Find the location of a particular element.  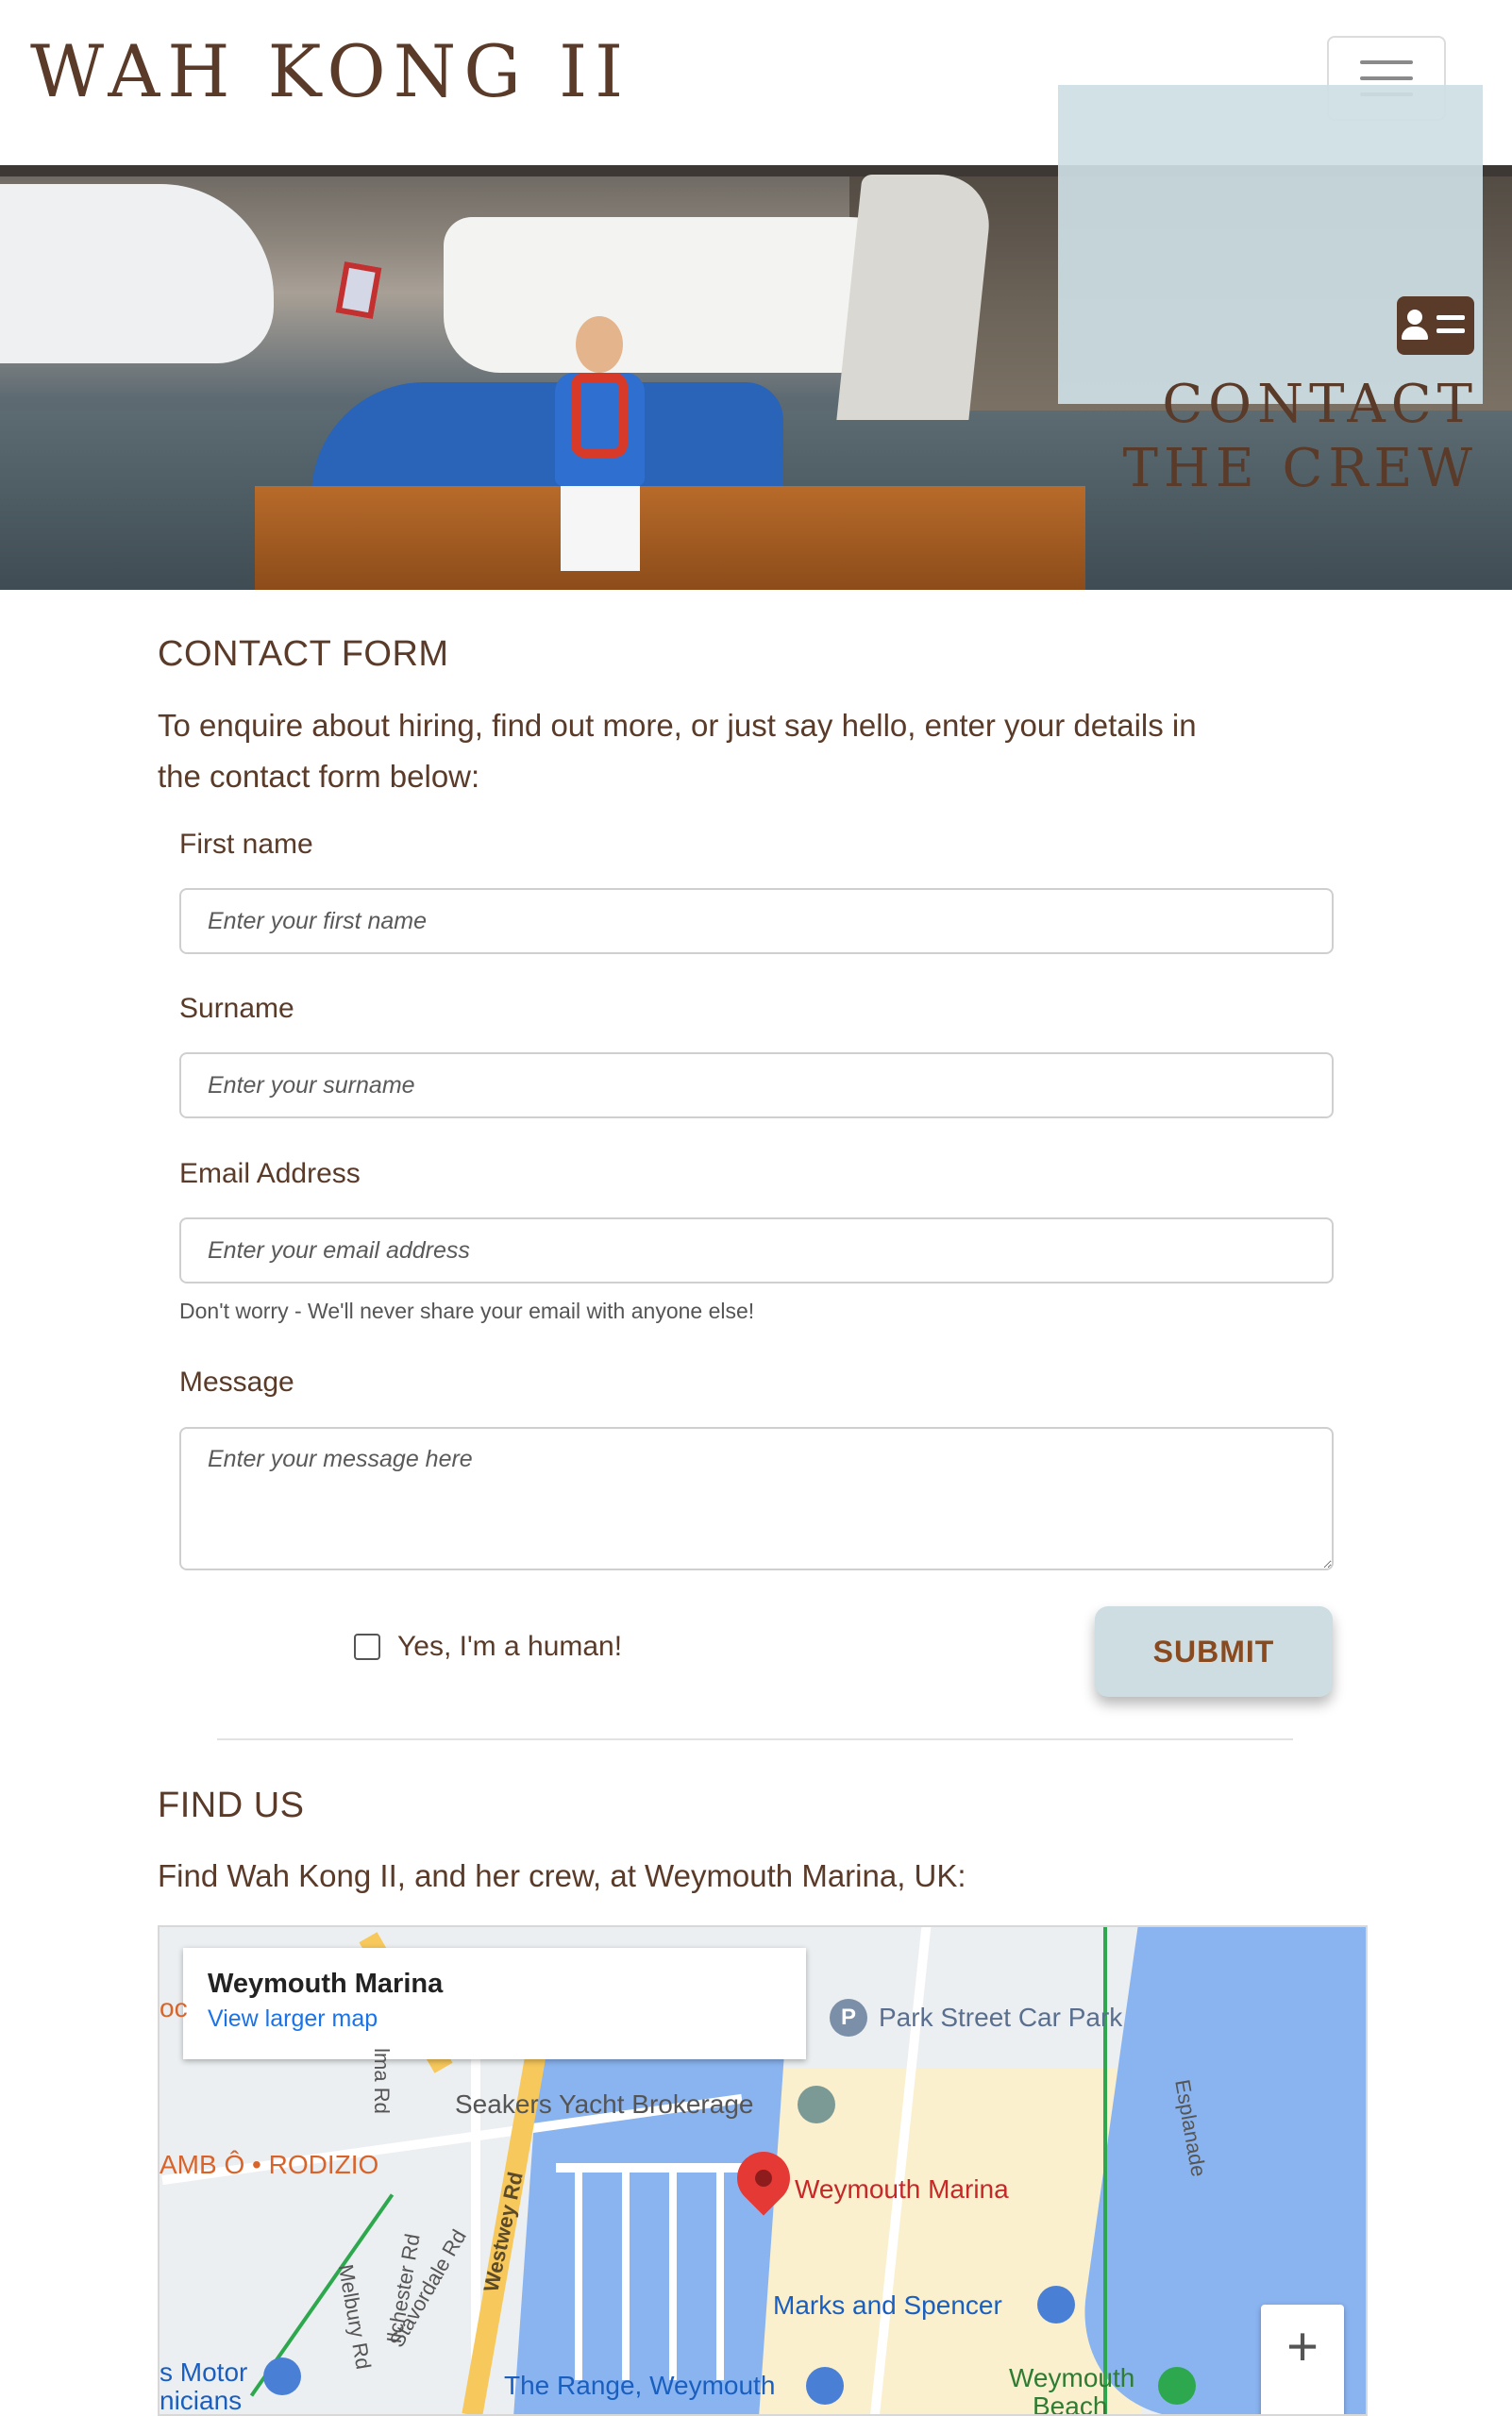

submit-button: SUBMIT is located at coordinates (1214, 1651).